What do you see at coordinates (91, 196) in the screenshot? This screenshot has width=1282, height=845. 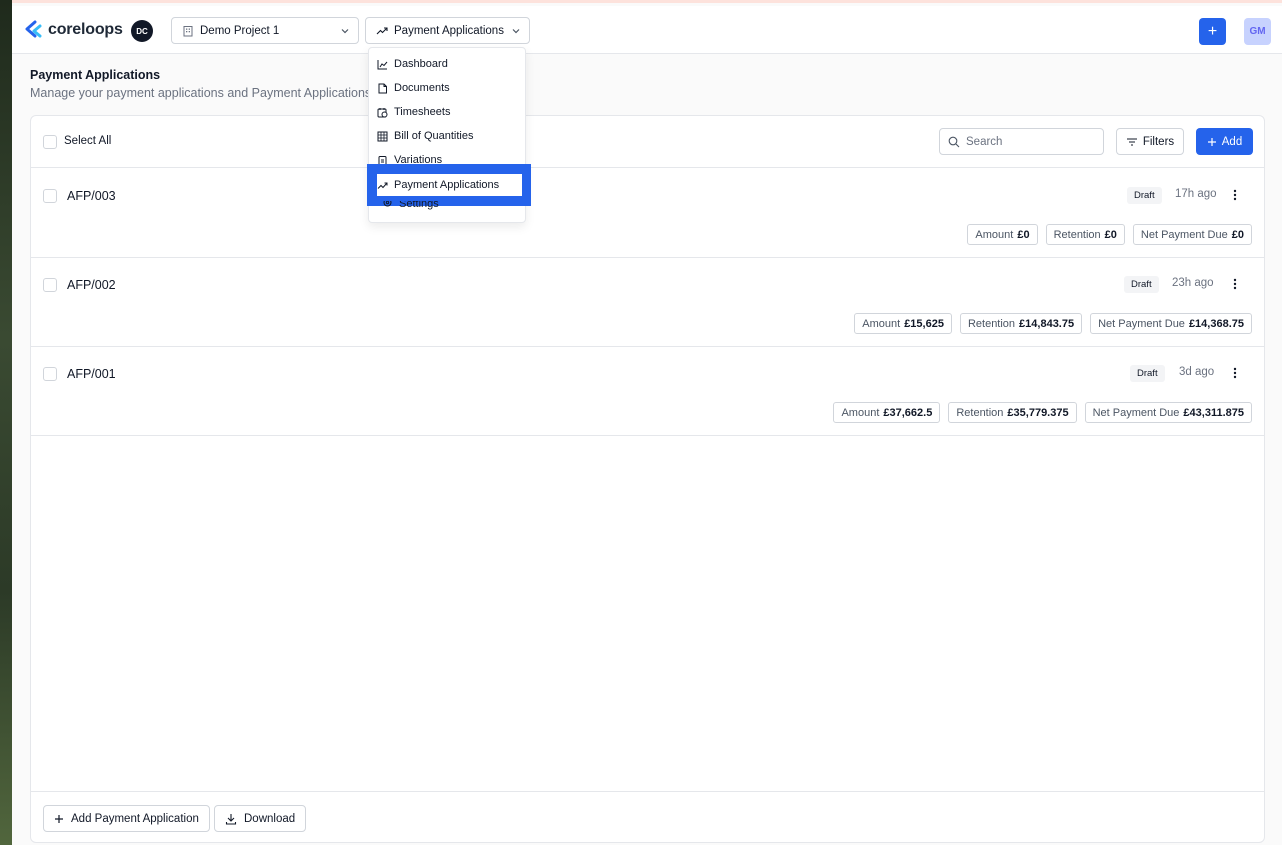 I see `row-title: AFP/003` at bounding box center [91, 196].